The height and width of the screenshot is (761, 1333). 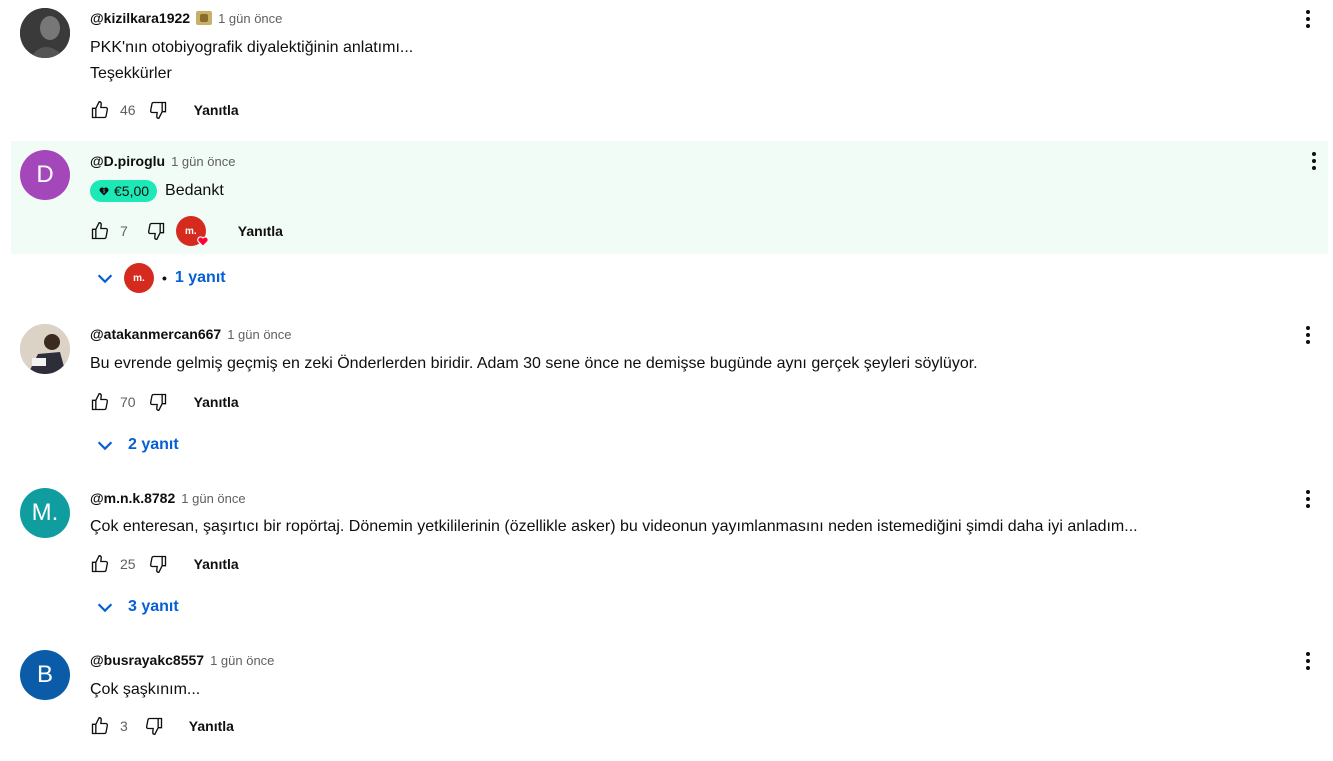 I want to click on avatar-letter: D, so click(x=45, y=174).